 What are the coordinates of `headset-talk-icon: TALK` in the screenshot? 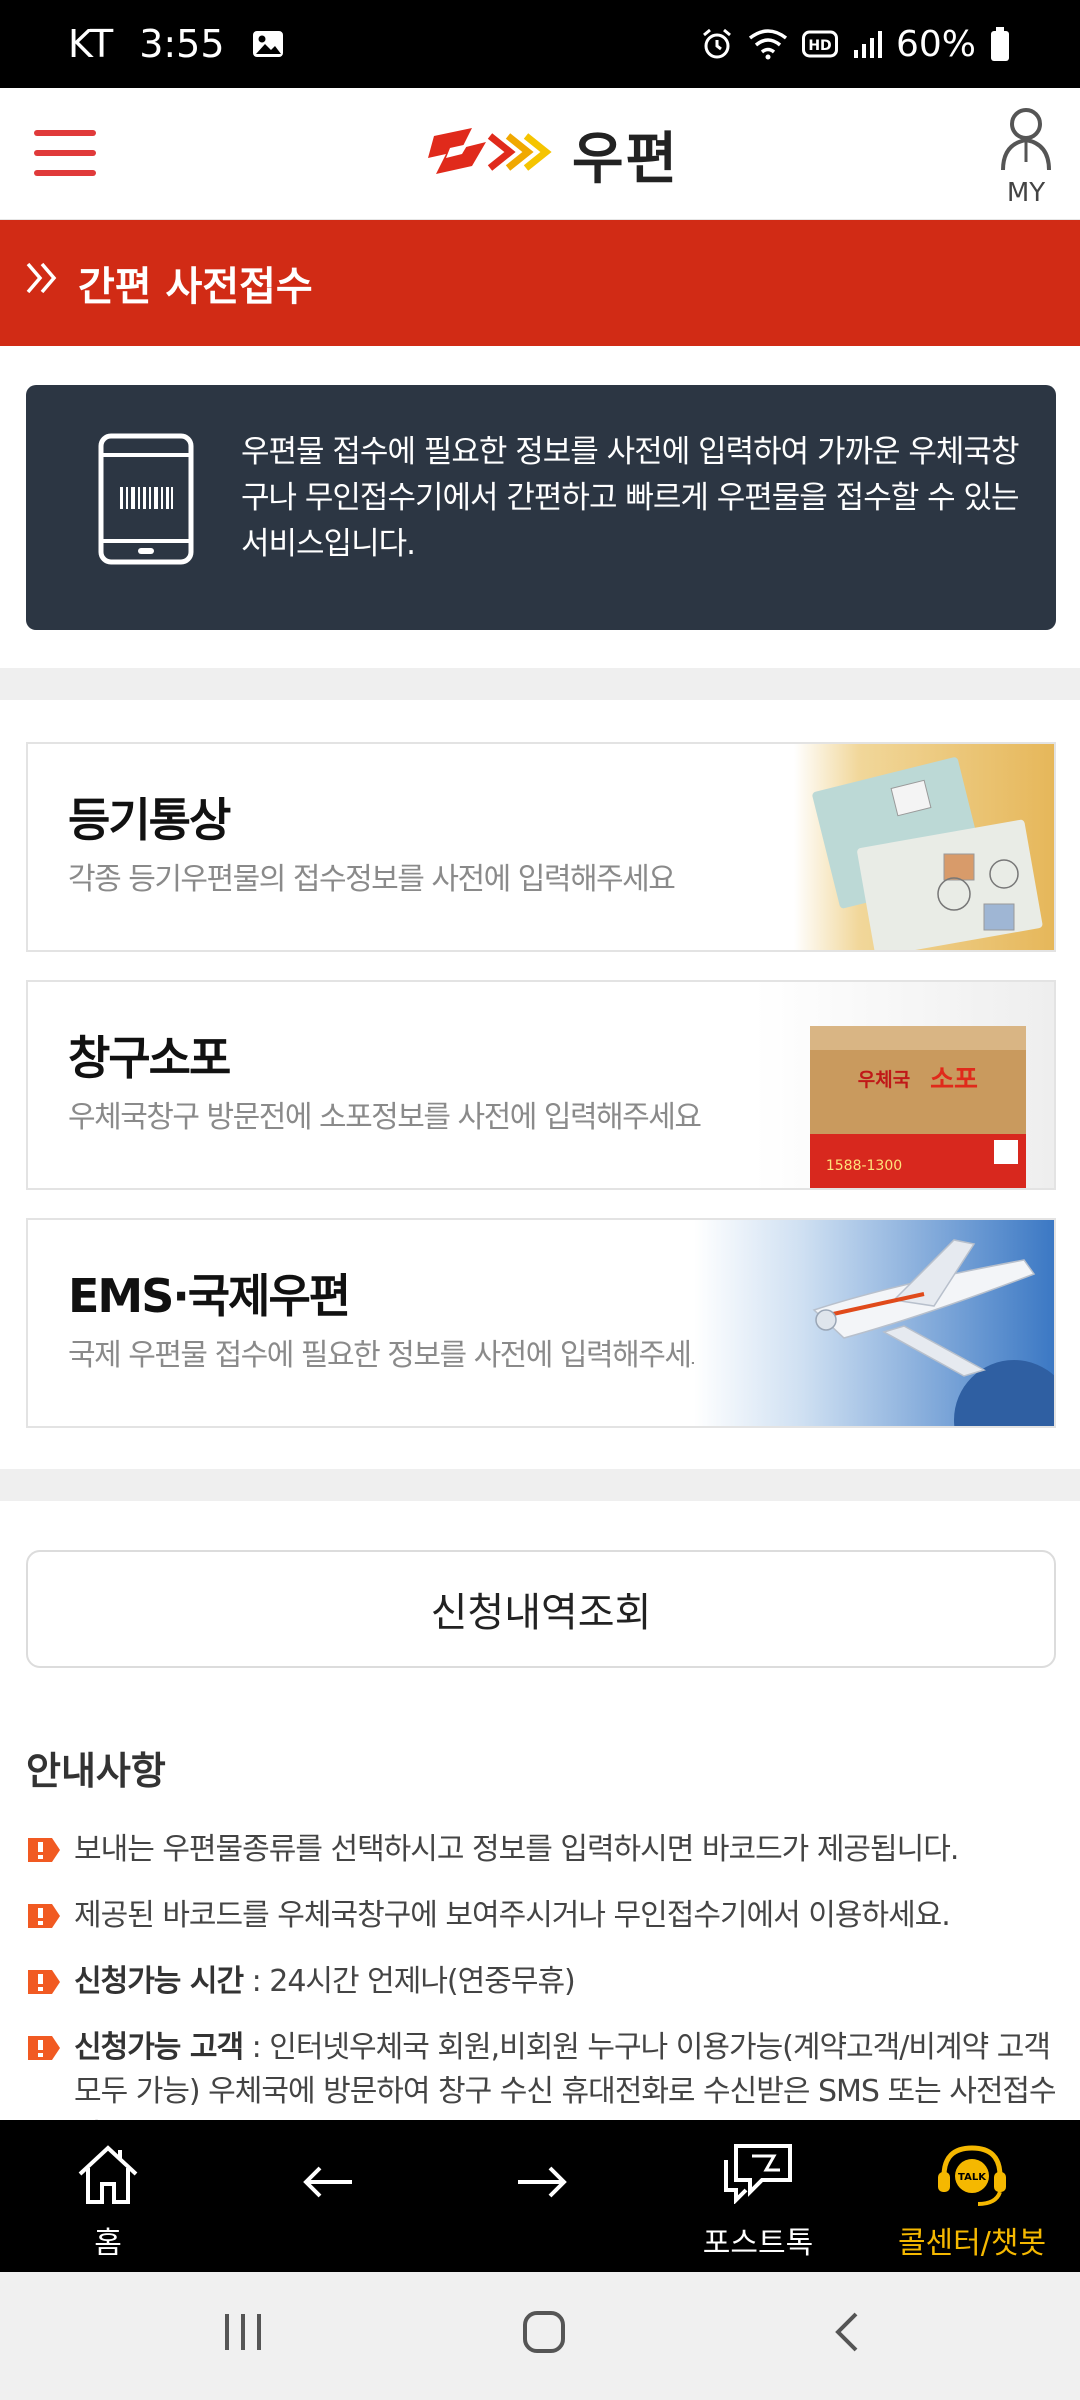 It's located at (972, 2177).